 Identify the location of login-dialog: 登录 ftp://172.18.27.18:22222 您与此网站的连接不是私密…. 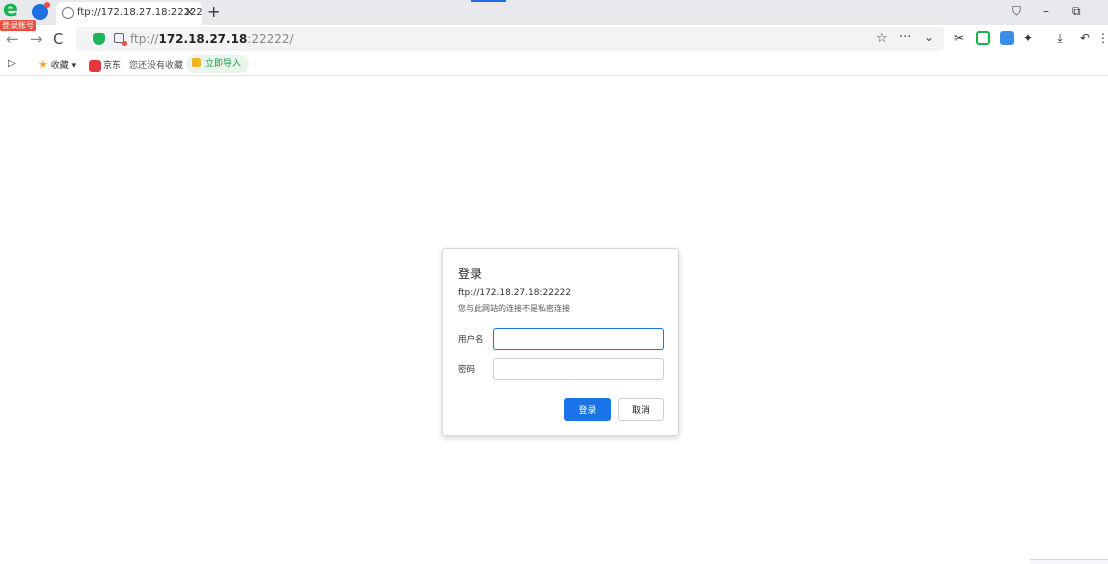
(560, 342).